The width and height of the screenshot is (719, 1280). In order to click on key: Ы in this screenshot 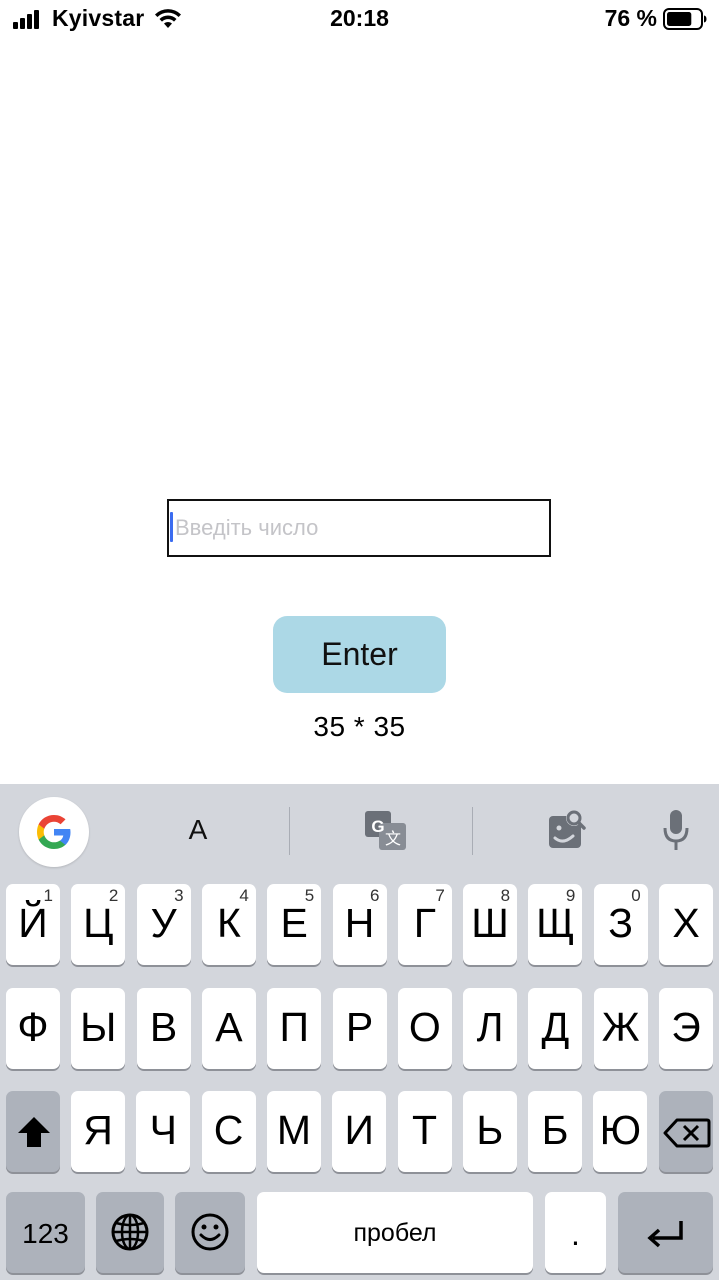, I will do `click(98, 1028)`.